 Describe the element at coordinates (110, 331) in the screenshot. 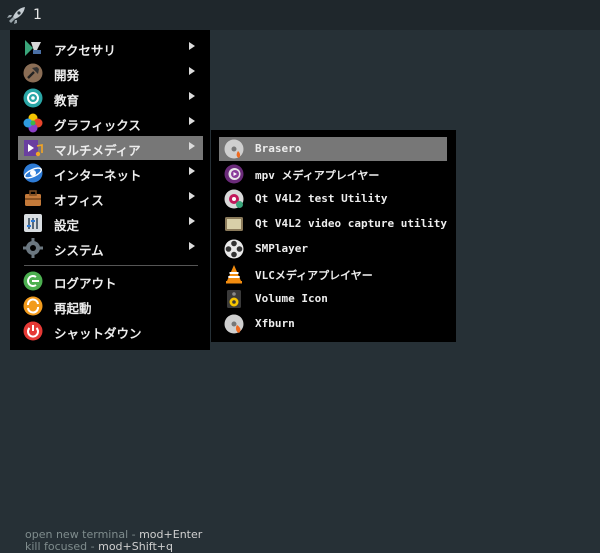

I see `menu-item-shutdown: シャットダウン` at that location.